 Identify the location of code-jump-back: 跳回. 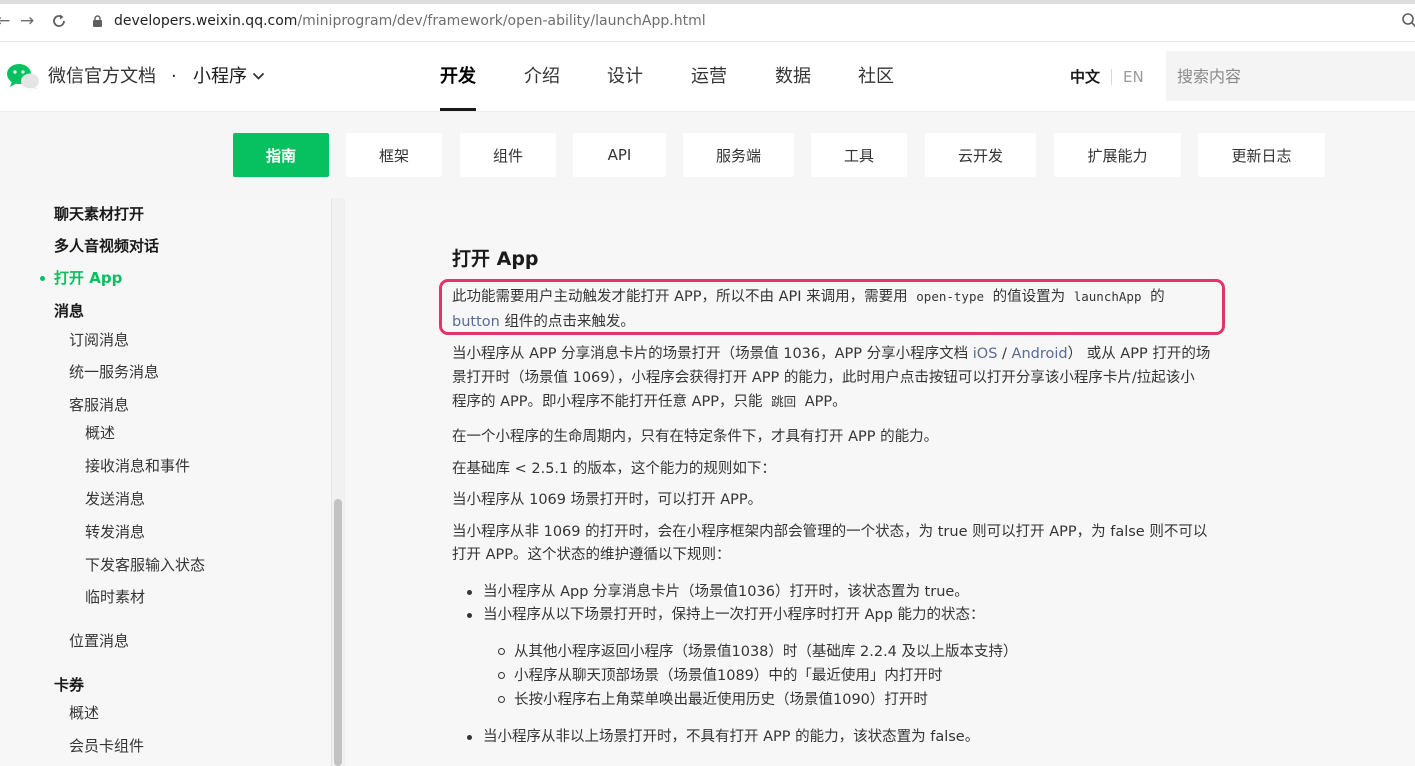
(784, 401).